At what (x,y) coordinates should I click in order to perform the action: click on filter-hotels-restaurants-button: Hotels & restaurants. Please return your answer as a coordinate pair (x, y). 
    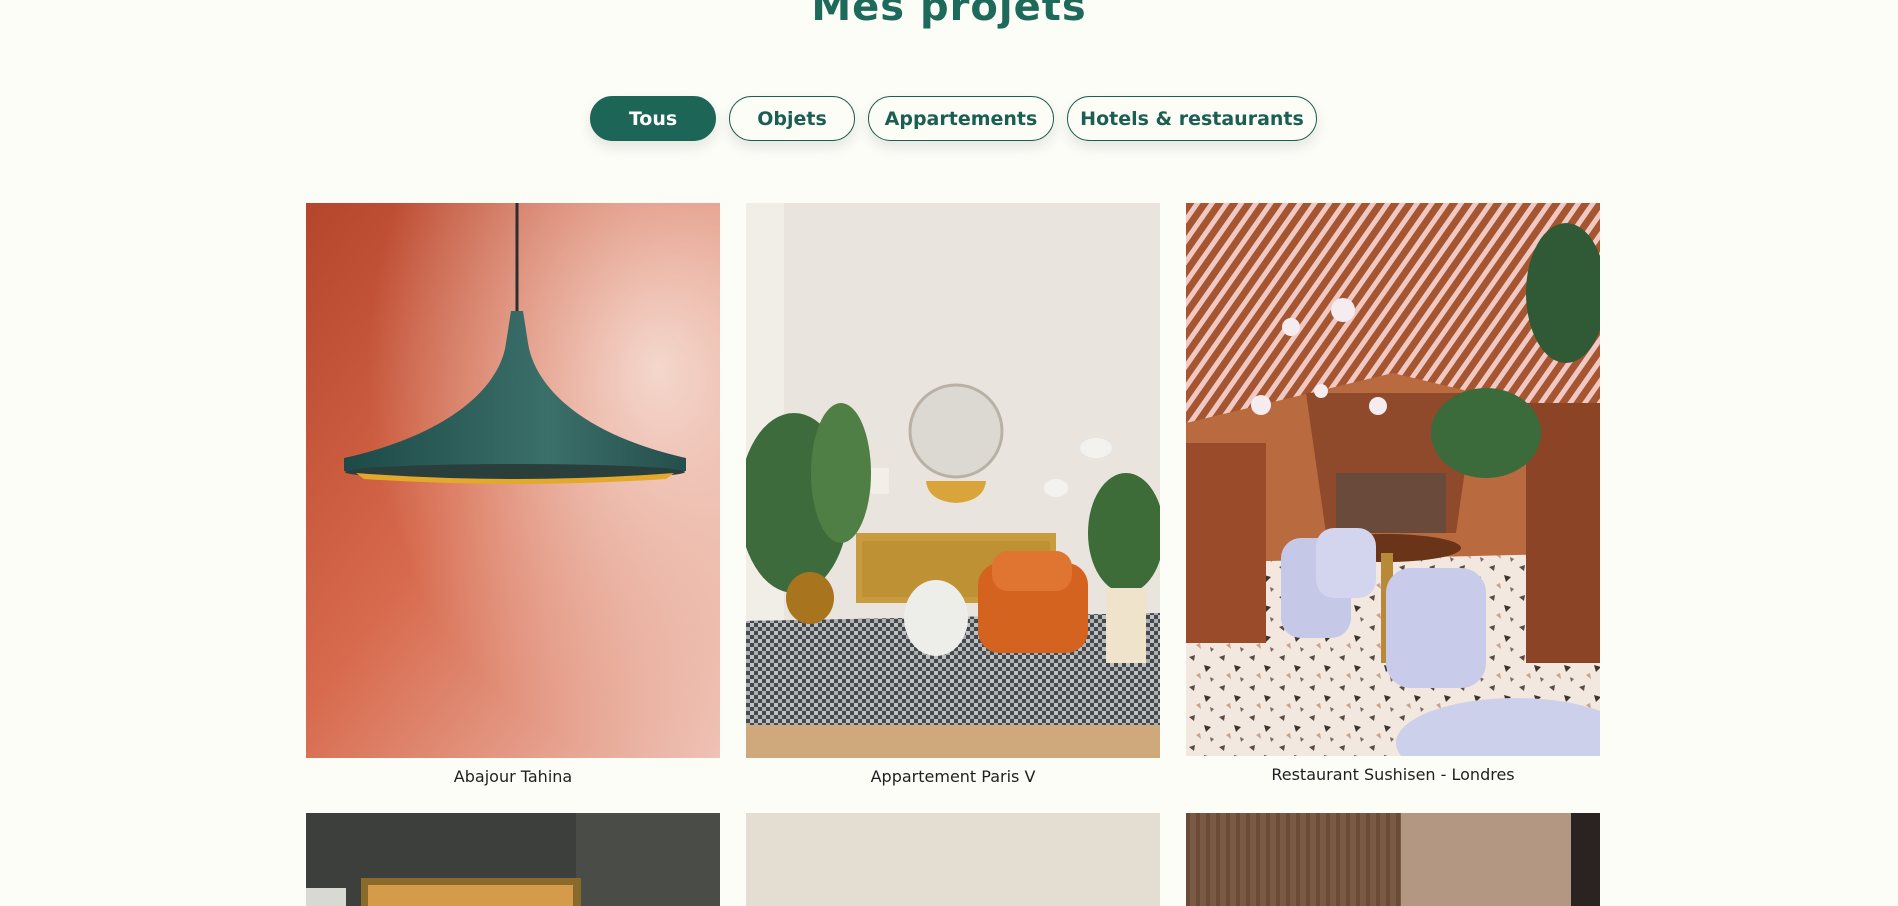
    Looking at the image, I should click on (1192, 118).